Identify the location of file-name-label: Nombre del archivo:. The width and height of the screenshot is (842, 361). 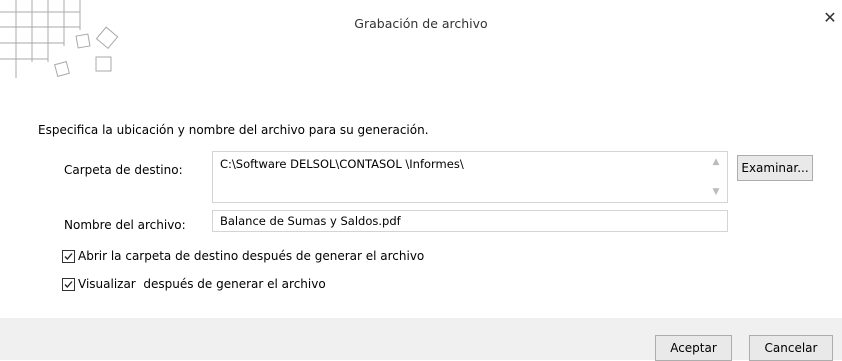
(125, 225).